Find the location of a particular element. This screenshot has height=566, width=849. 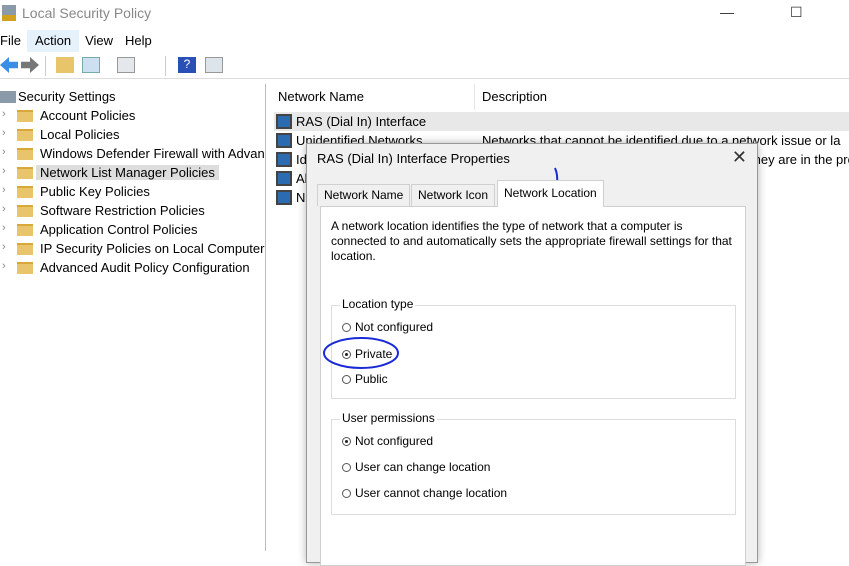

annotation-circle is located at coordinates (361, 353).